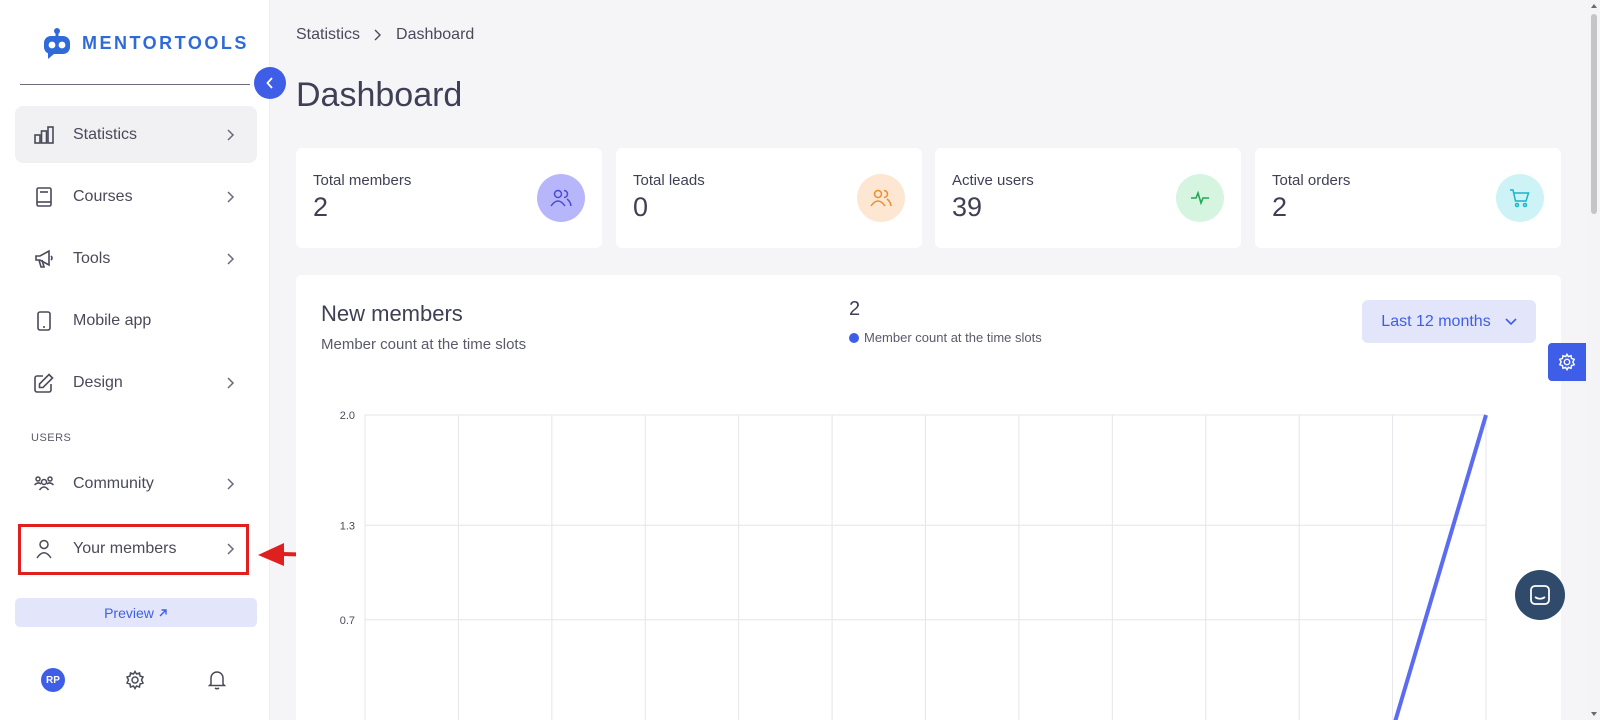 This screenshot has height=720, width=1600. What do you see at coordinates (1594, 114) in the screenshot?
I see `scrollbar-thumb` at bounding box center [1594, 114].